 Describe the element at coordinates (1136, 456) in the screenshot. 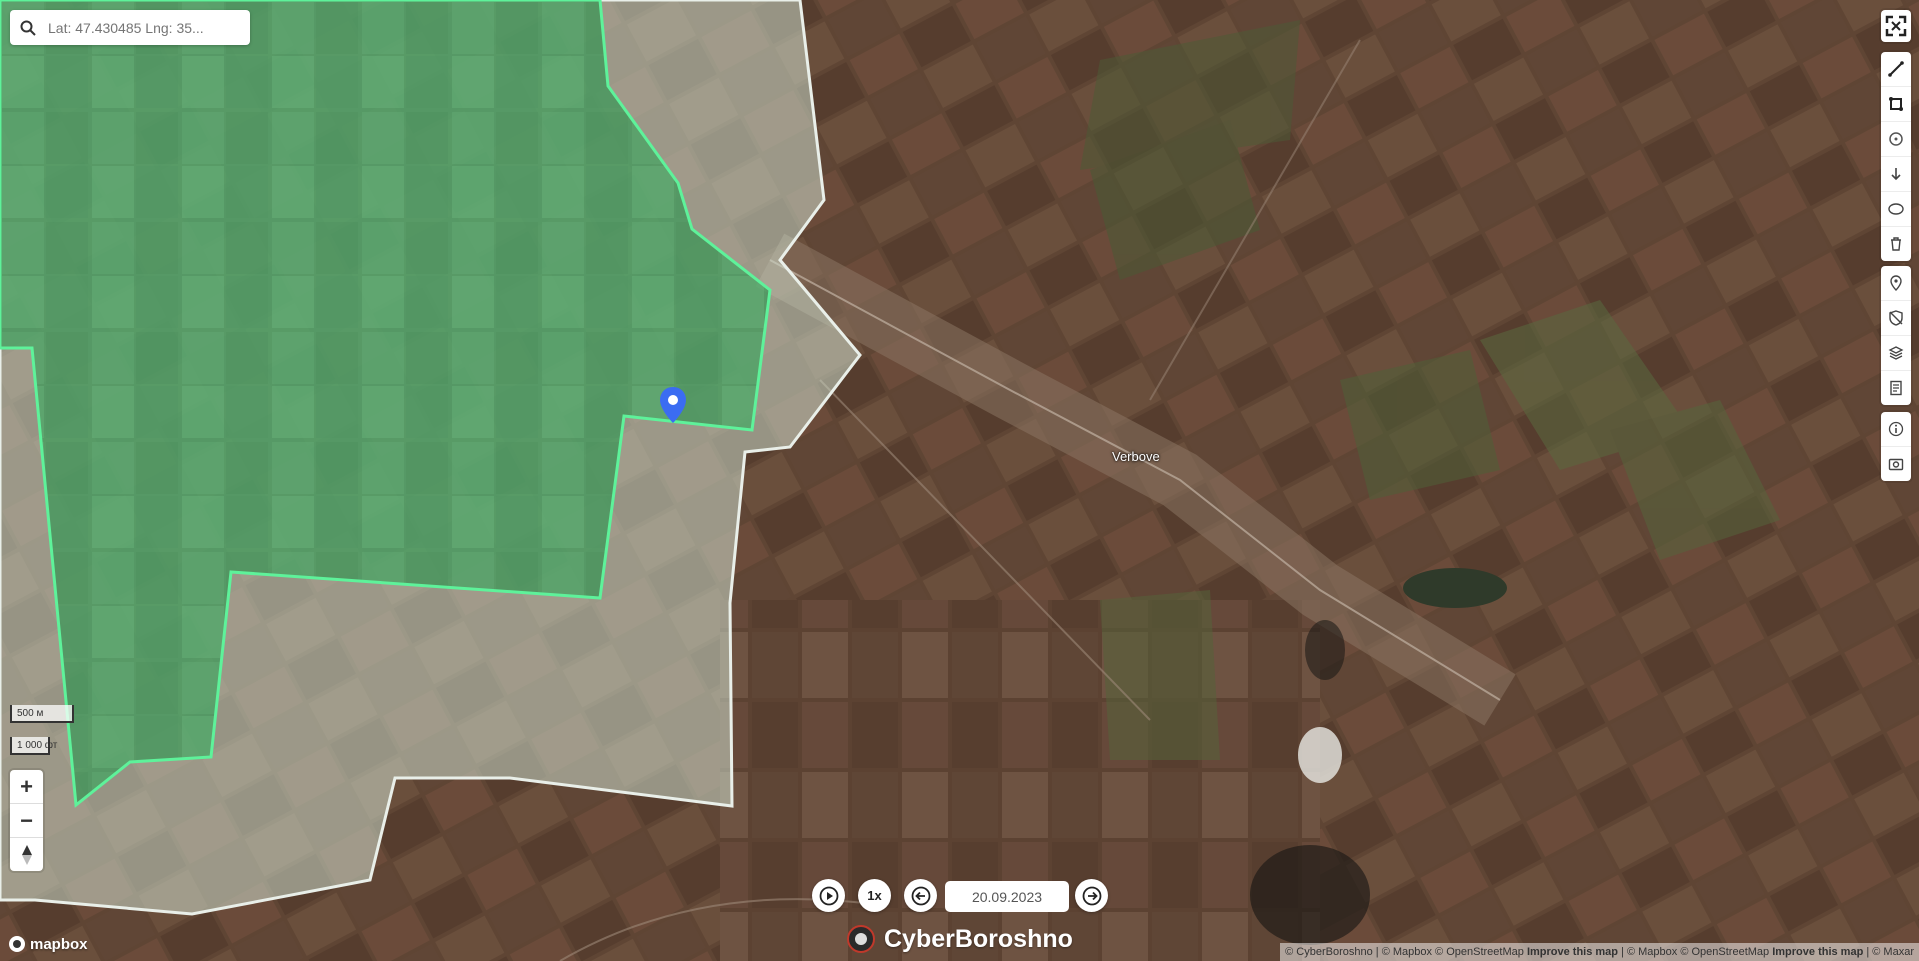

I see `place-label-verbove: Verbove` at that location.